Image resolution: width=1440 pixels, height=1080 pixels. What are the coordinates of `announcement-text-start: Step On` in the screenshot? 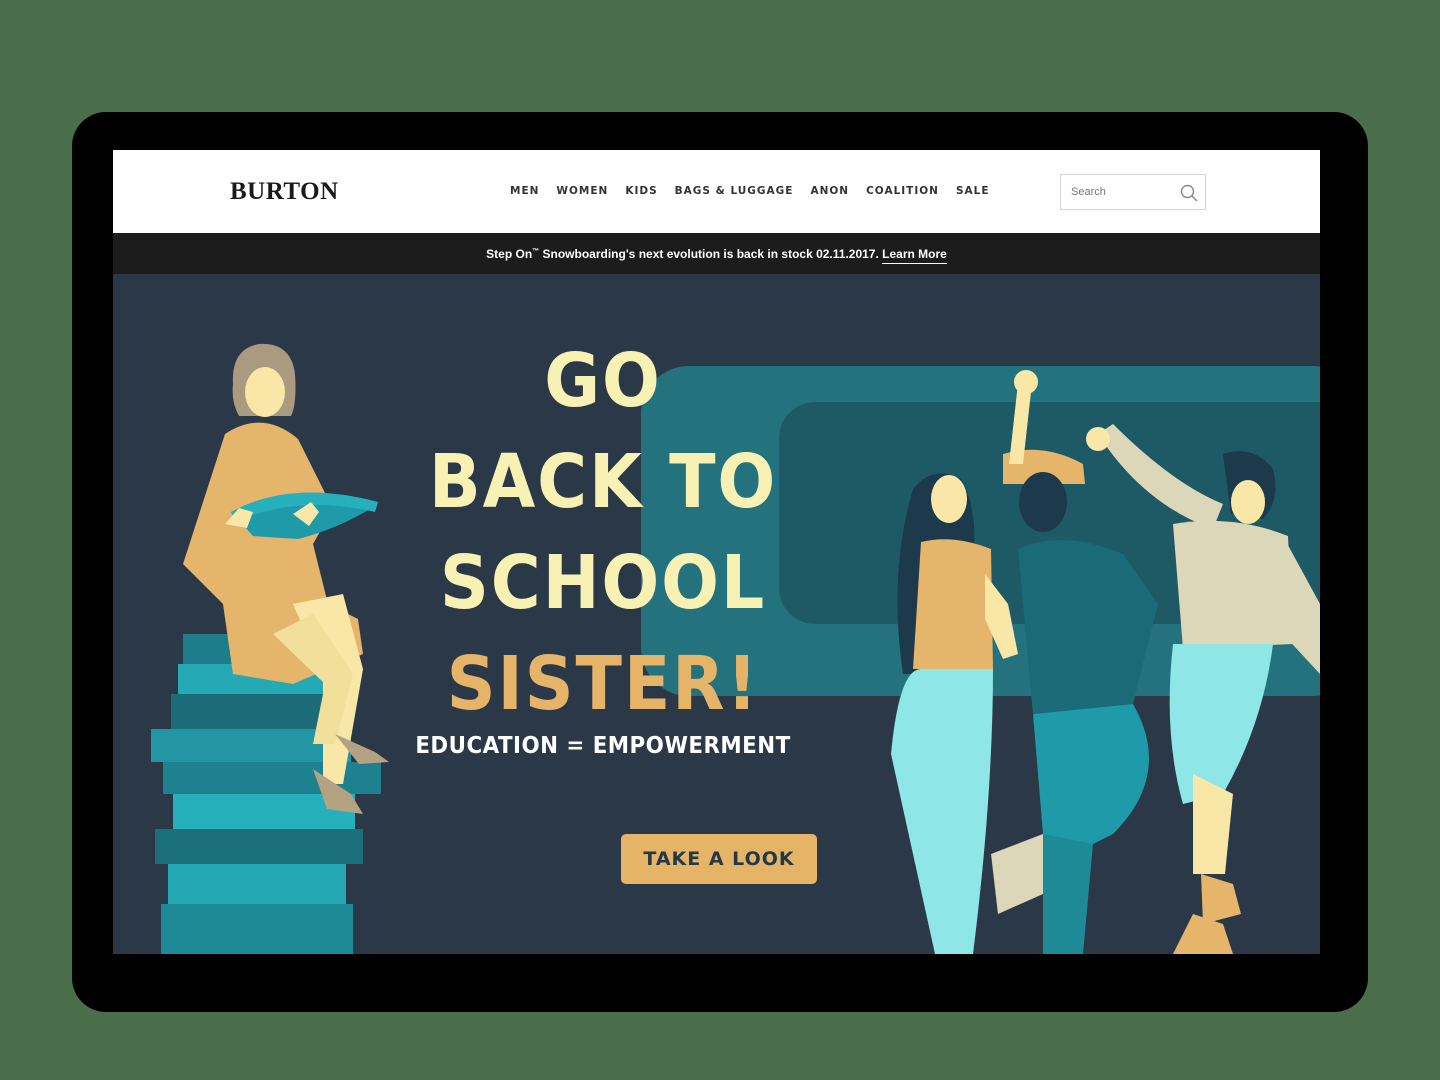 It's located at (509, 254).